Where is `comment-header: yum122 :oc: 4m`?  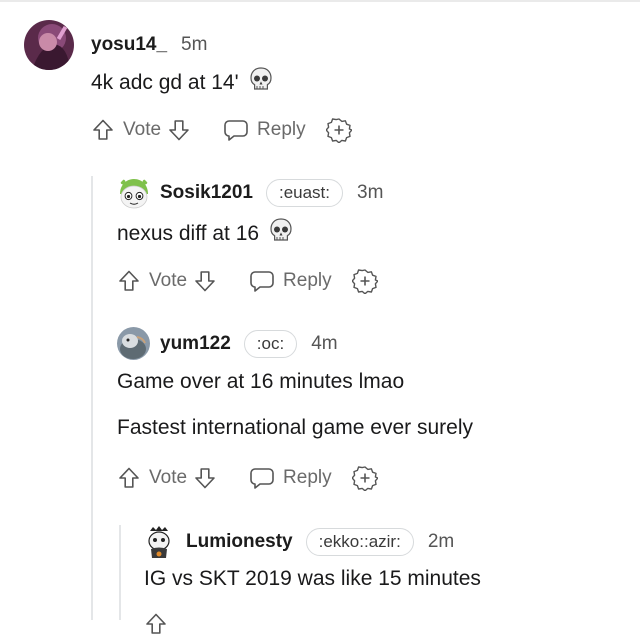
comment-header: yum122 :oc: 4m is located at coordinates (227, 343).